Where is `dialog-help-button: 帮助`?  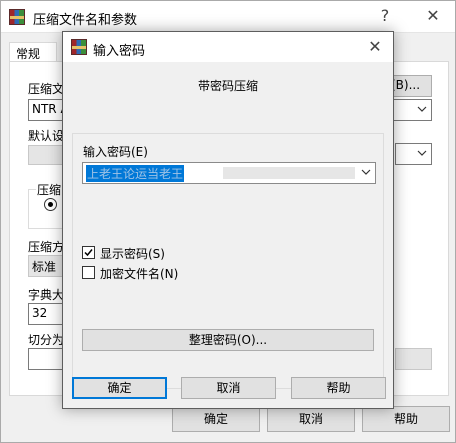 dialog-help-button: 帮助 is located at coordinates (338, 388).